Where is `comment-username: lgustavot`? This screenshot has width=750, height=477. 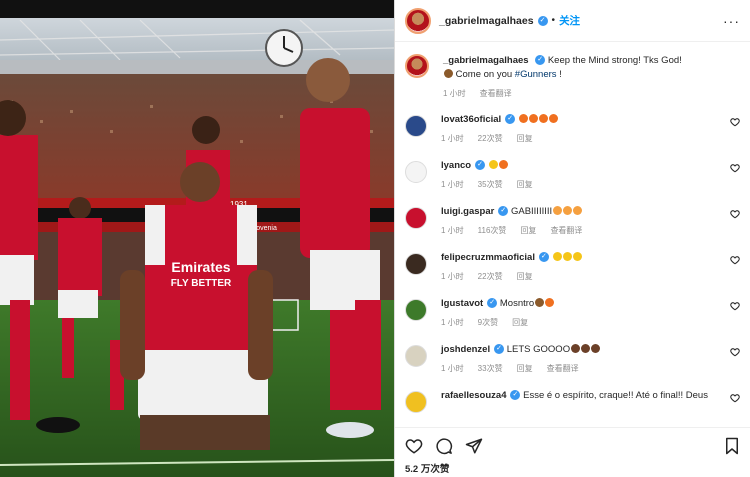
comment-username: lgustavot is located at coordinates (462, 303).